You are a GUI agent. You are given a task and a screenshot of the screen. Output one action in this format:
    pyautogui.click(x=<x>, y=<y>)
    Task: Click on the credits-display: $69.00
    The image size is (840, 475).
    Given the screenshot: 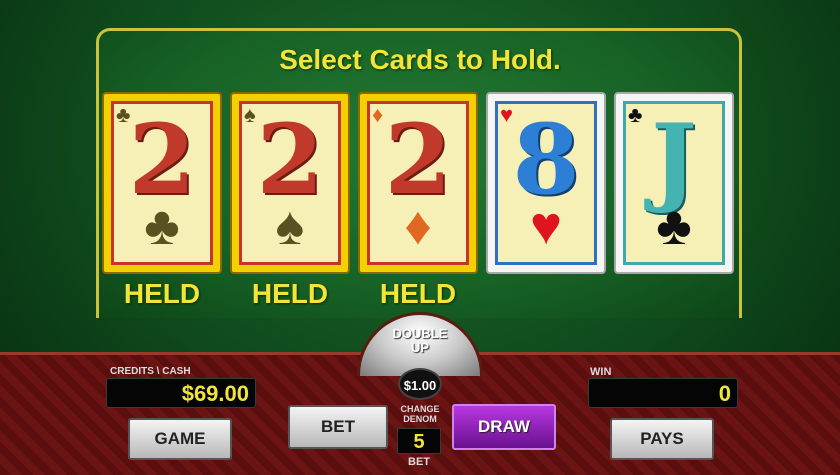 What is the action you would take?
    pyautogui.click(x=181, y=393)
    